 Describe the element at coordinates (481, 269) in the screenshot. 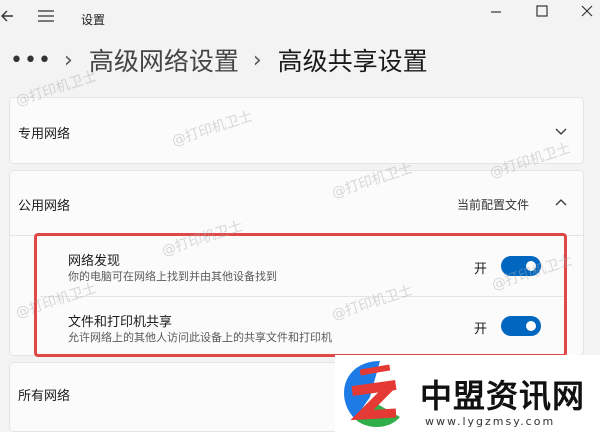

I see `network-discovery-state: 开` at that location.